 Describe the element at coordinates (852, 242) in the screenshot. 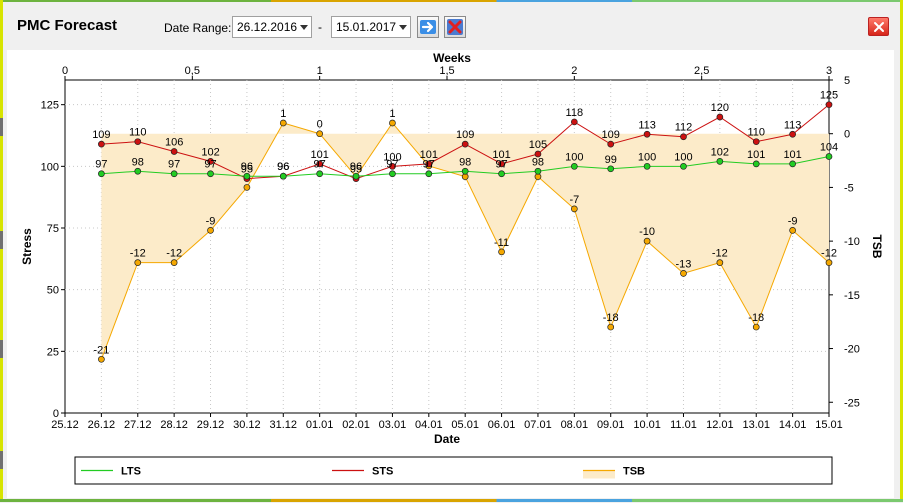

I see `y2-tick-label: -10` at that location.